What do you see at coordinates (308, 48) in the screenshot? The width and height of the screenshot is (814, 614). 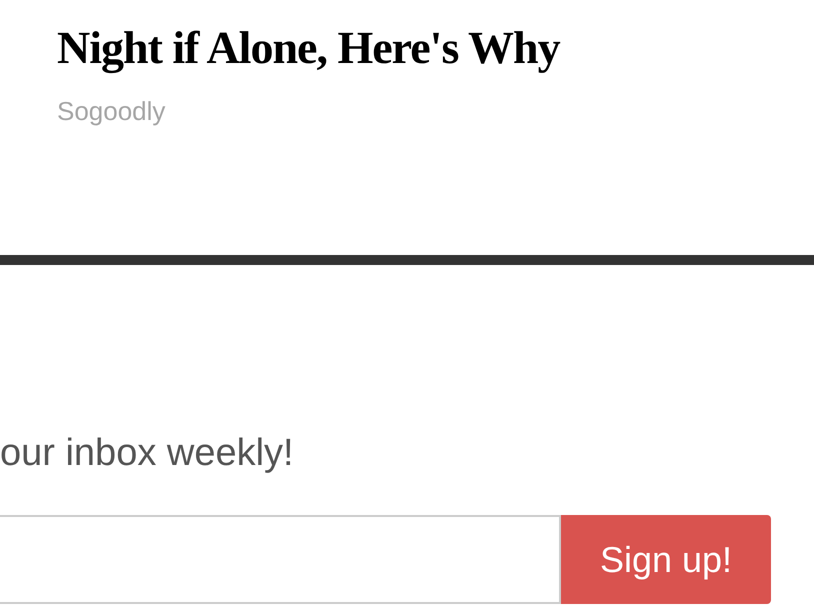 I see `article-headline: Night if Alone, Here's Why` at bounding box center [308, 48].